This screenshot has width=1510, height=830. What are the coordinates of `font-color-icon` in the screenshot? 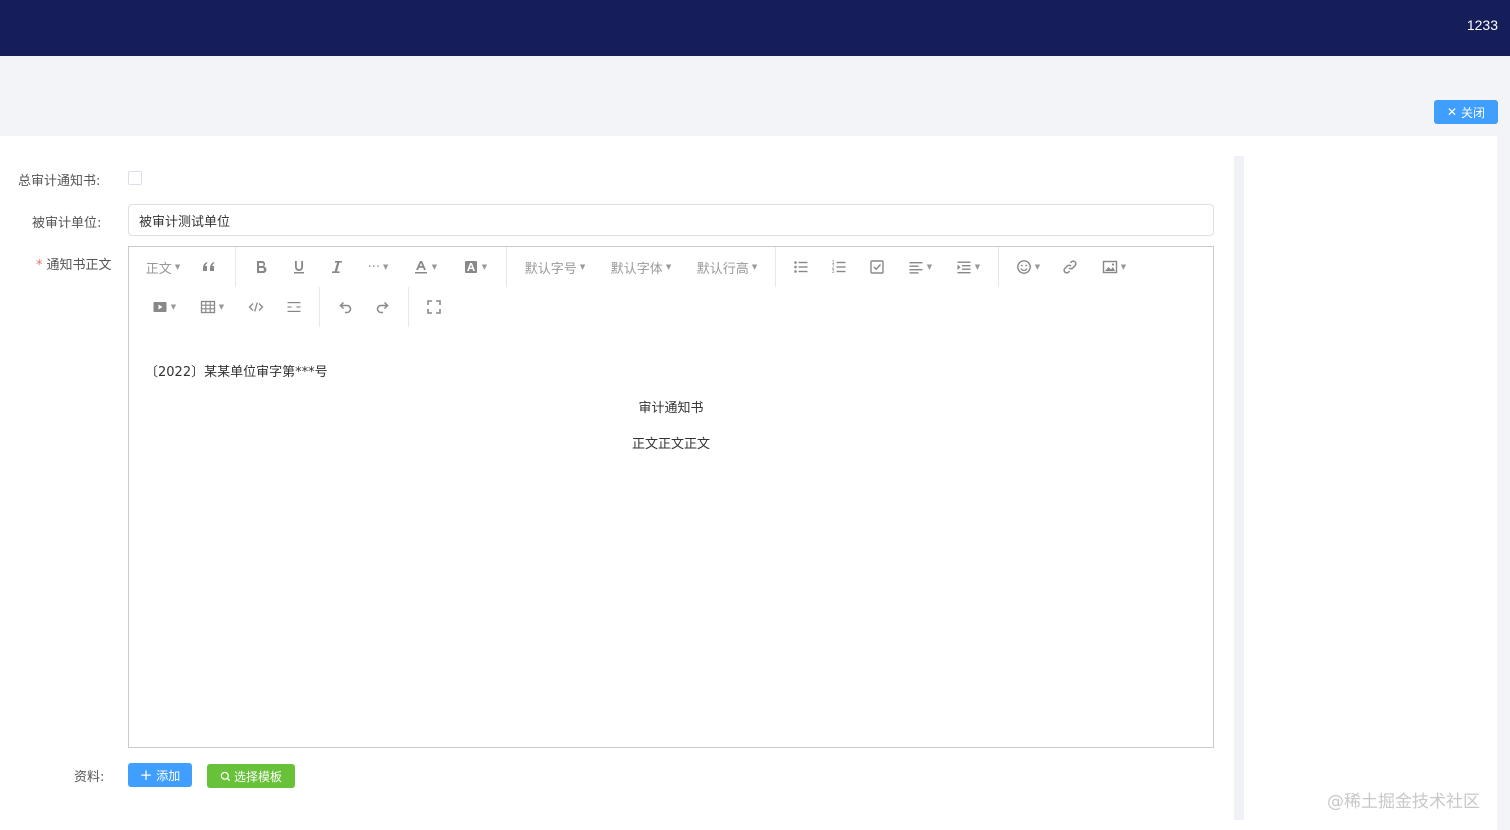 It's located at (420, 267).